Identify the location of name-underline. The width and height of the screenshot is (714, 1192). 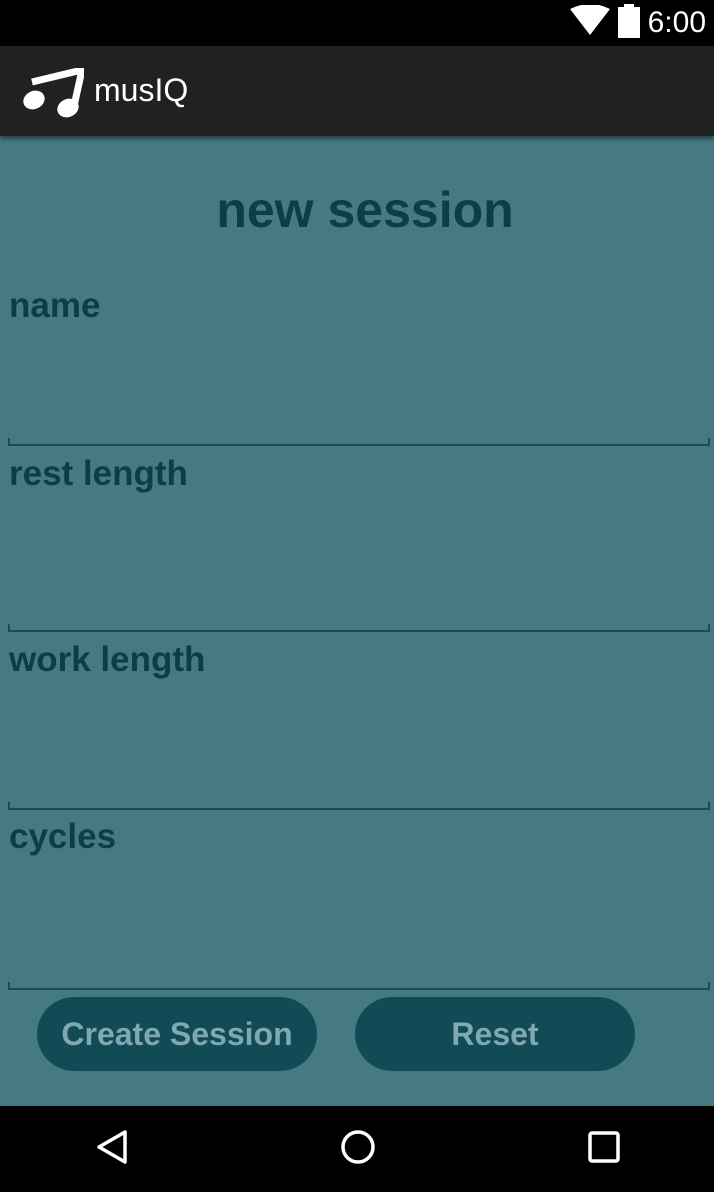
(359, 442).